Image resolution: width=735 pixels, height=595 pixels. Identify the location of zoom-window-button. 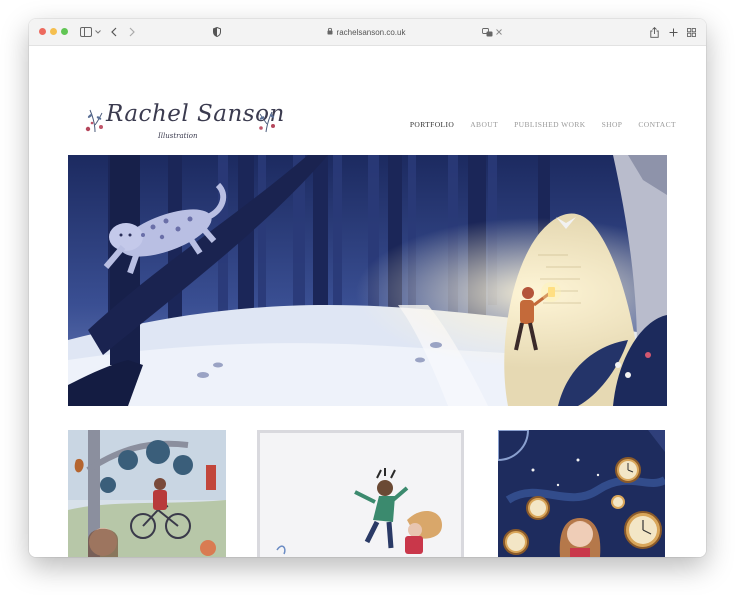
(64, 31).